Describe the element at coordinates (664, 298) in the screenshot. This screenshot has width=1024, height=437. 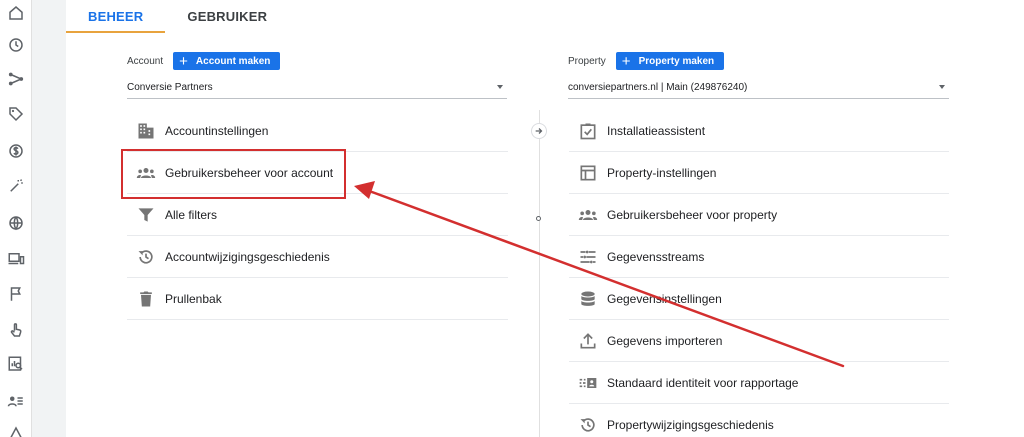
I see `menu-item-label: Gegevensinstellingen` at that location.